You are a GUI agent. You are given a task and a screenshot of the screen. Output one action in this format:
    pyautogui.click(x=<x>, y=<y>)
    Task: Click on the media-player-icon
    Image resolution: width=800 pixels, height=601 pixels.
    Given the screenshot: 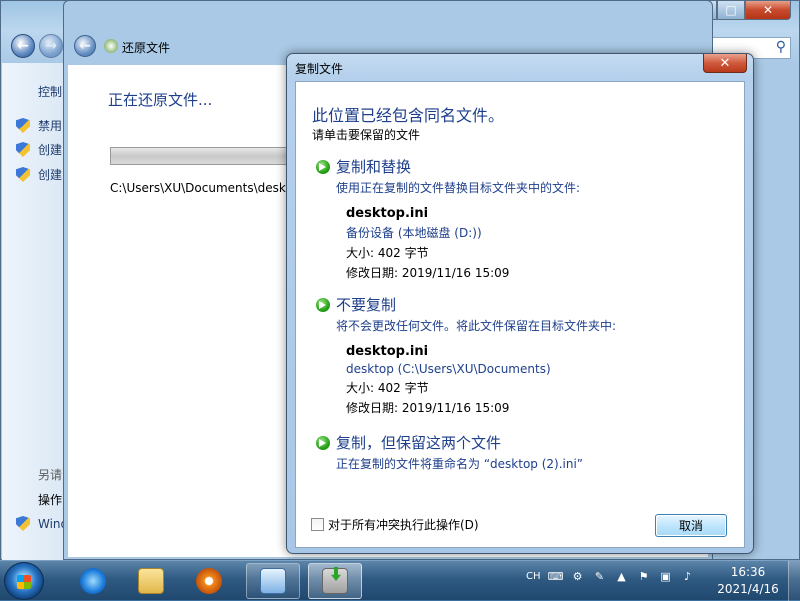 What is the action you would take?
    pyautogui.click(x=209, y=581)
    